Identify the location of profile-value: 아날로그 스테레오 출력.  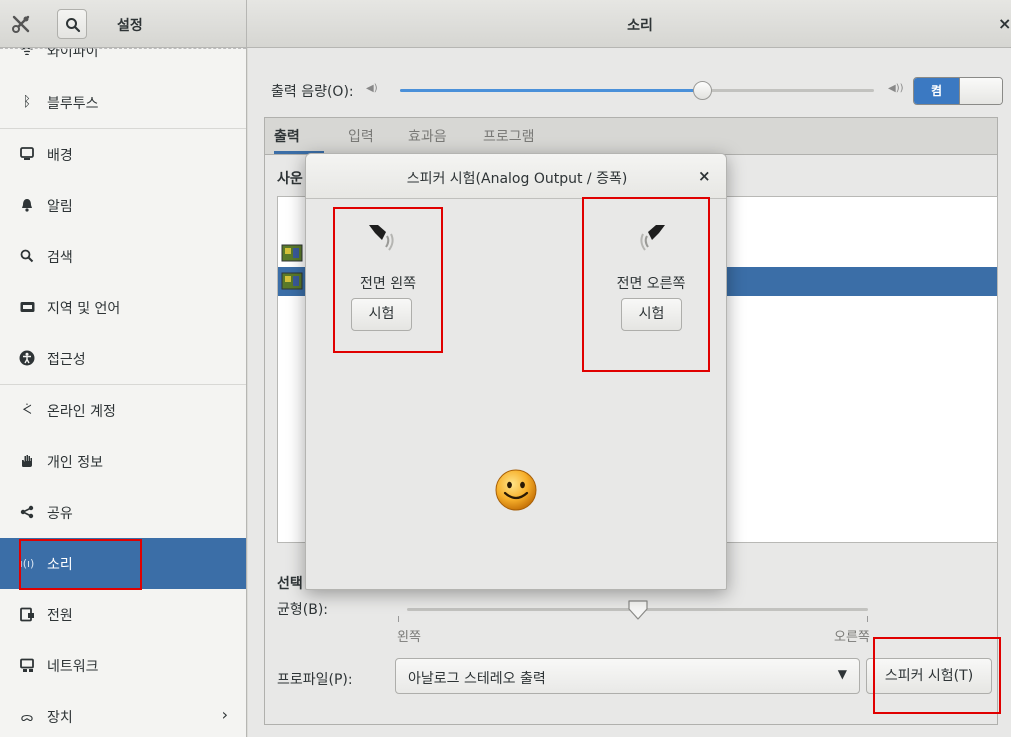
(477, 679).